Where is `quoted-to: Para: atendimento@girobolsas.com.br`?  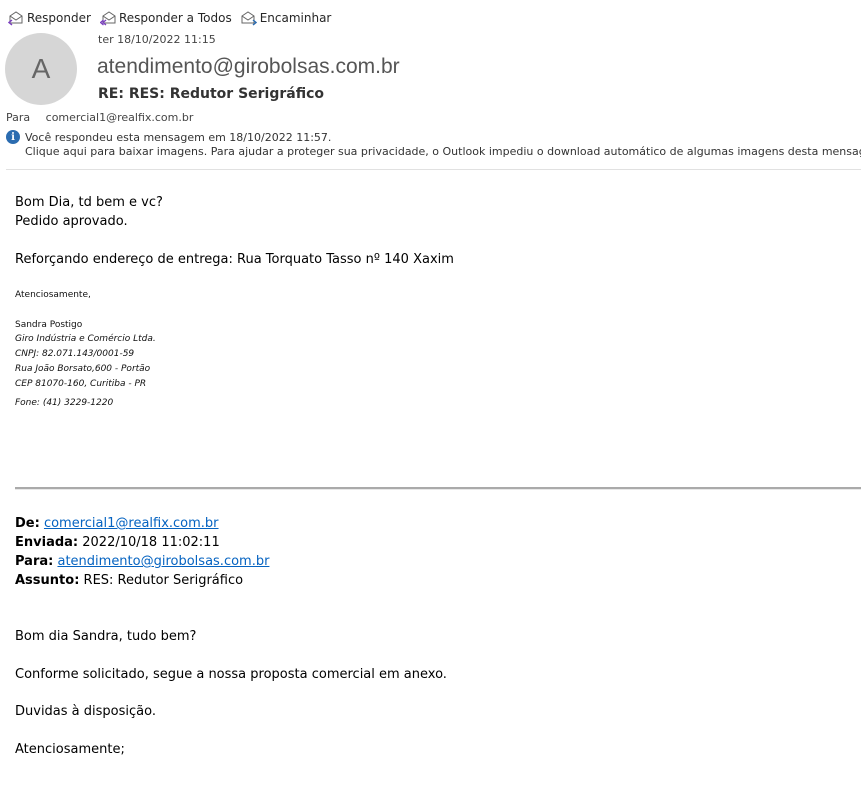
quoted-to: Para: atendimento@girobolsas.com.br is located at coordinates (142, 561).